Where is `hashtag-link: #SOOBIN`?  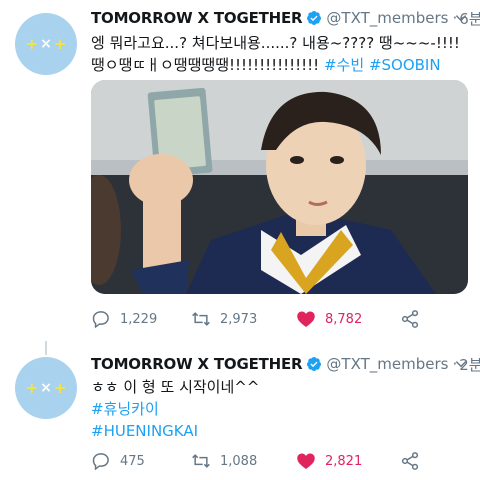 hashtag-link: #SOOBIN is located at coordinates (405, 65).